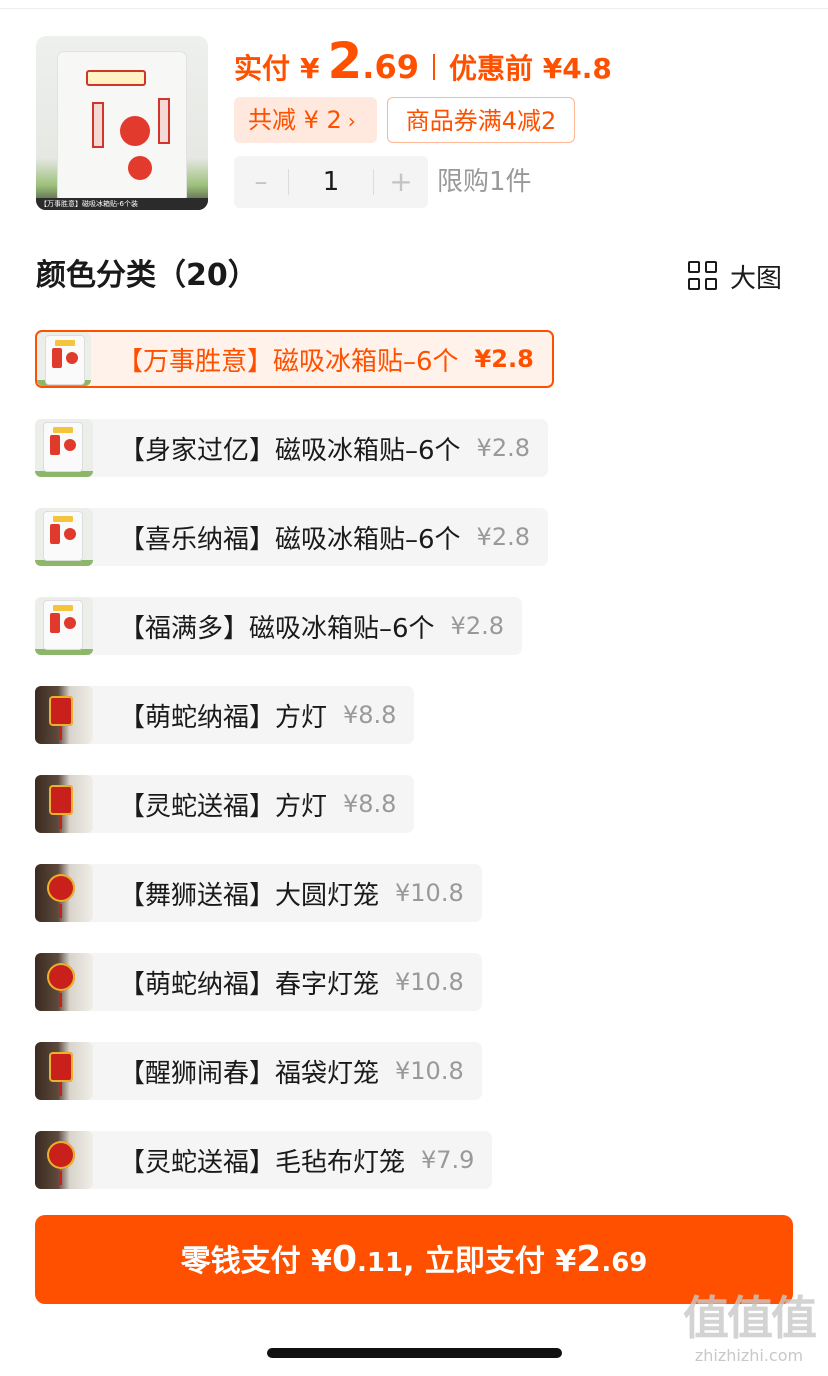 Image resolution: width=828 pixels, height=1376 pixels. I want to click on pay-amount-dec: .69, so click(624, 1263).